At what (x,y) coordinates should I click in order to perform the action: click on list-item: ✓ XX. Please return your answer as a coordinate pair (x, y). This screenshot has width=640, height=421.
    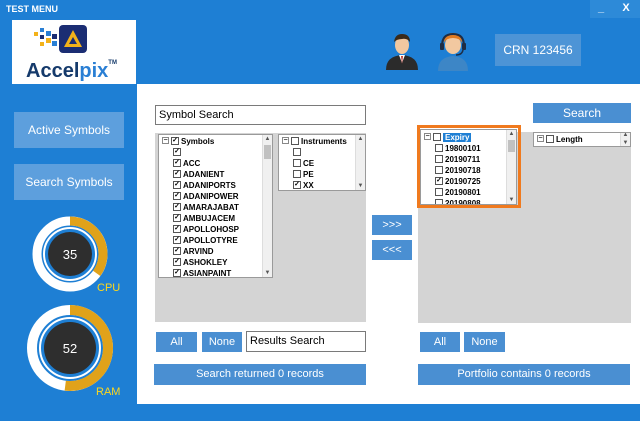
    Looking at the image, I should click on (303, 185).